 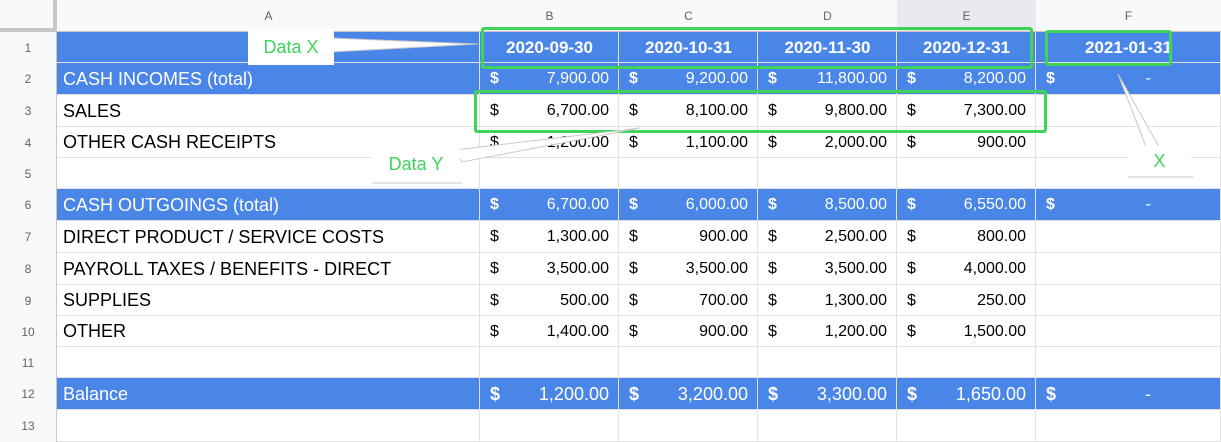 I want to click on x-callout: X, so click(x=1159, y=161).